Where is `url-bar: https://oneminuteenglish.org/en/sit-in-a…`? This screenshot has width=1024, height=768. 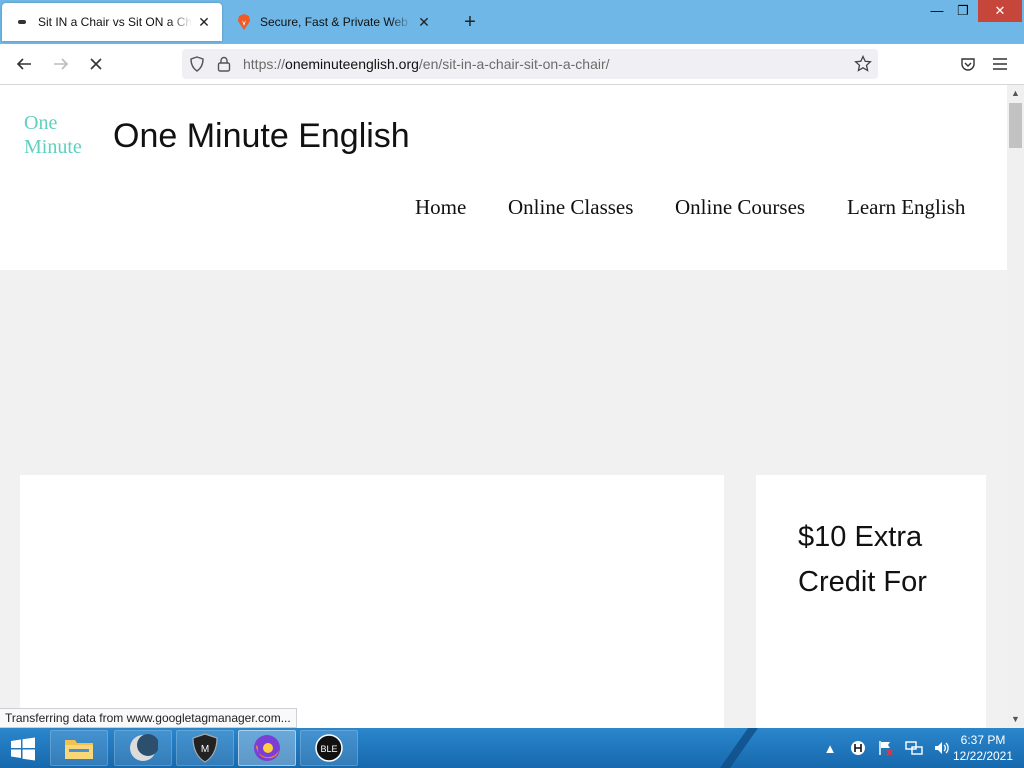
url-bar: https://oneminuteenglish.org/en/sit-in-a… is located at coordinates (530, 64).